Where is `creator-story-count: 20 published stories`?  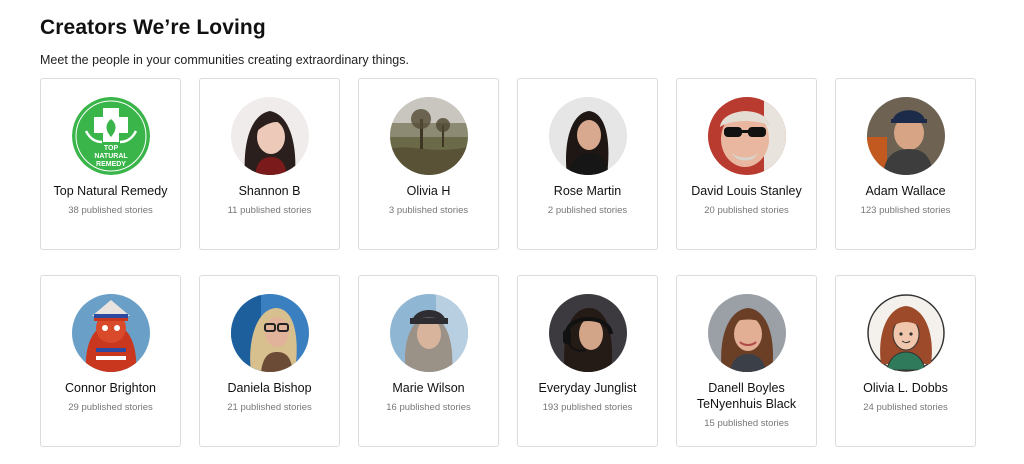 creator-story-count: 20 published stories is located at coordinates (746, 210).